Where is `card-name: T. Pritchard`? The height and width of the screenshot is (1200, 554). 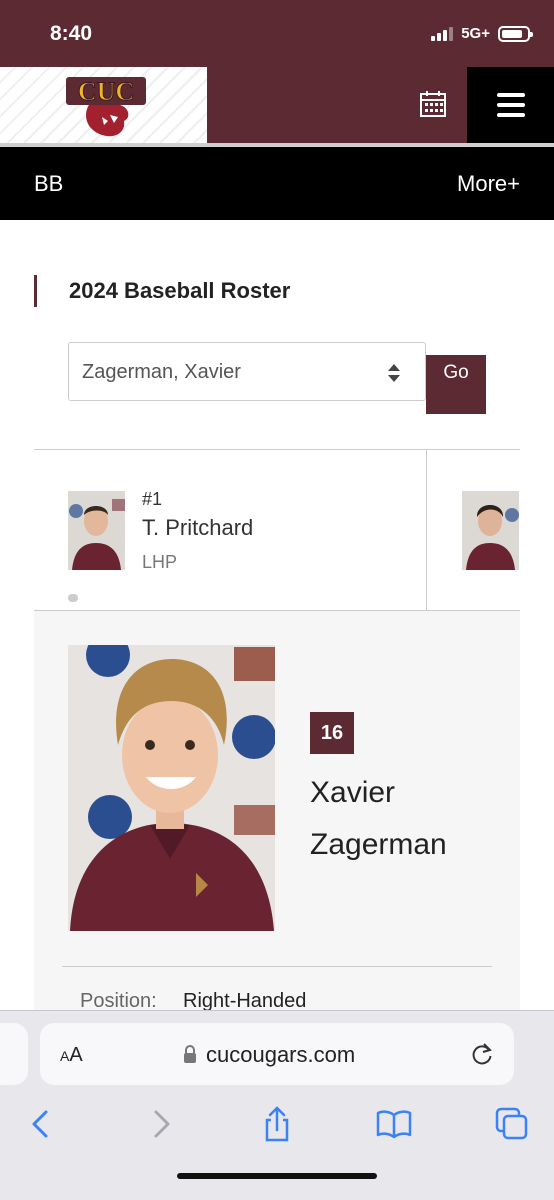
card-name: T. Pritchard is located at coordinates (197, 528).